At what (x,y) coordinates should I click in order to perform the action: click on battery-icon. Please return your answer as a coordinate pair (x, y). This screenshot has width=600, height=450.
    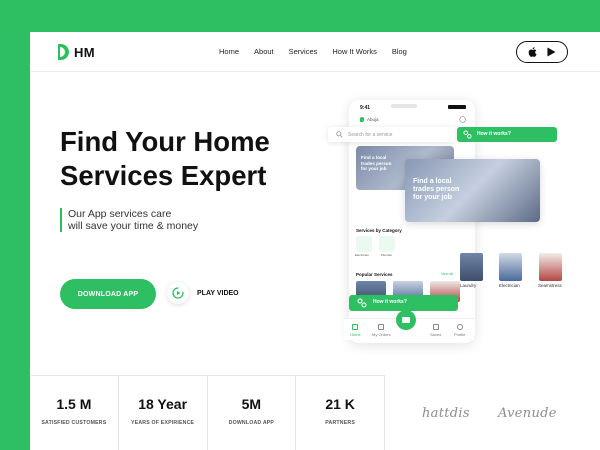
    Looking at the image, I should click on (457, 107).